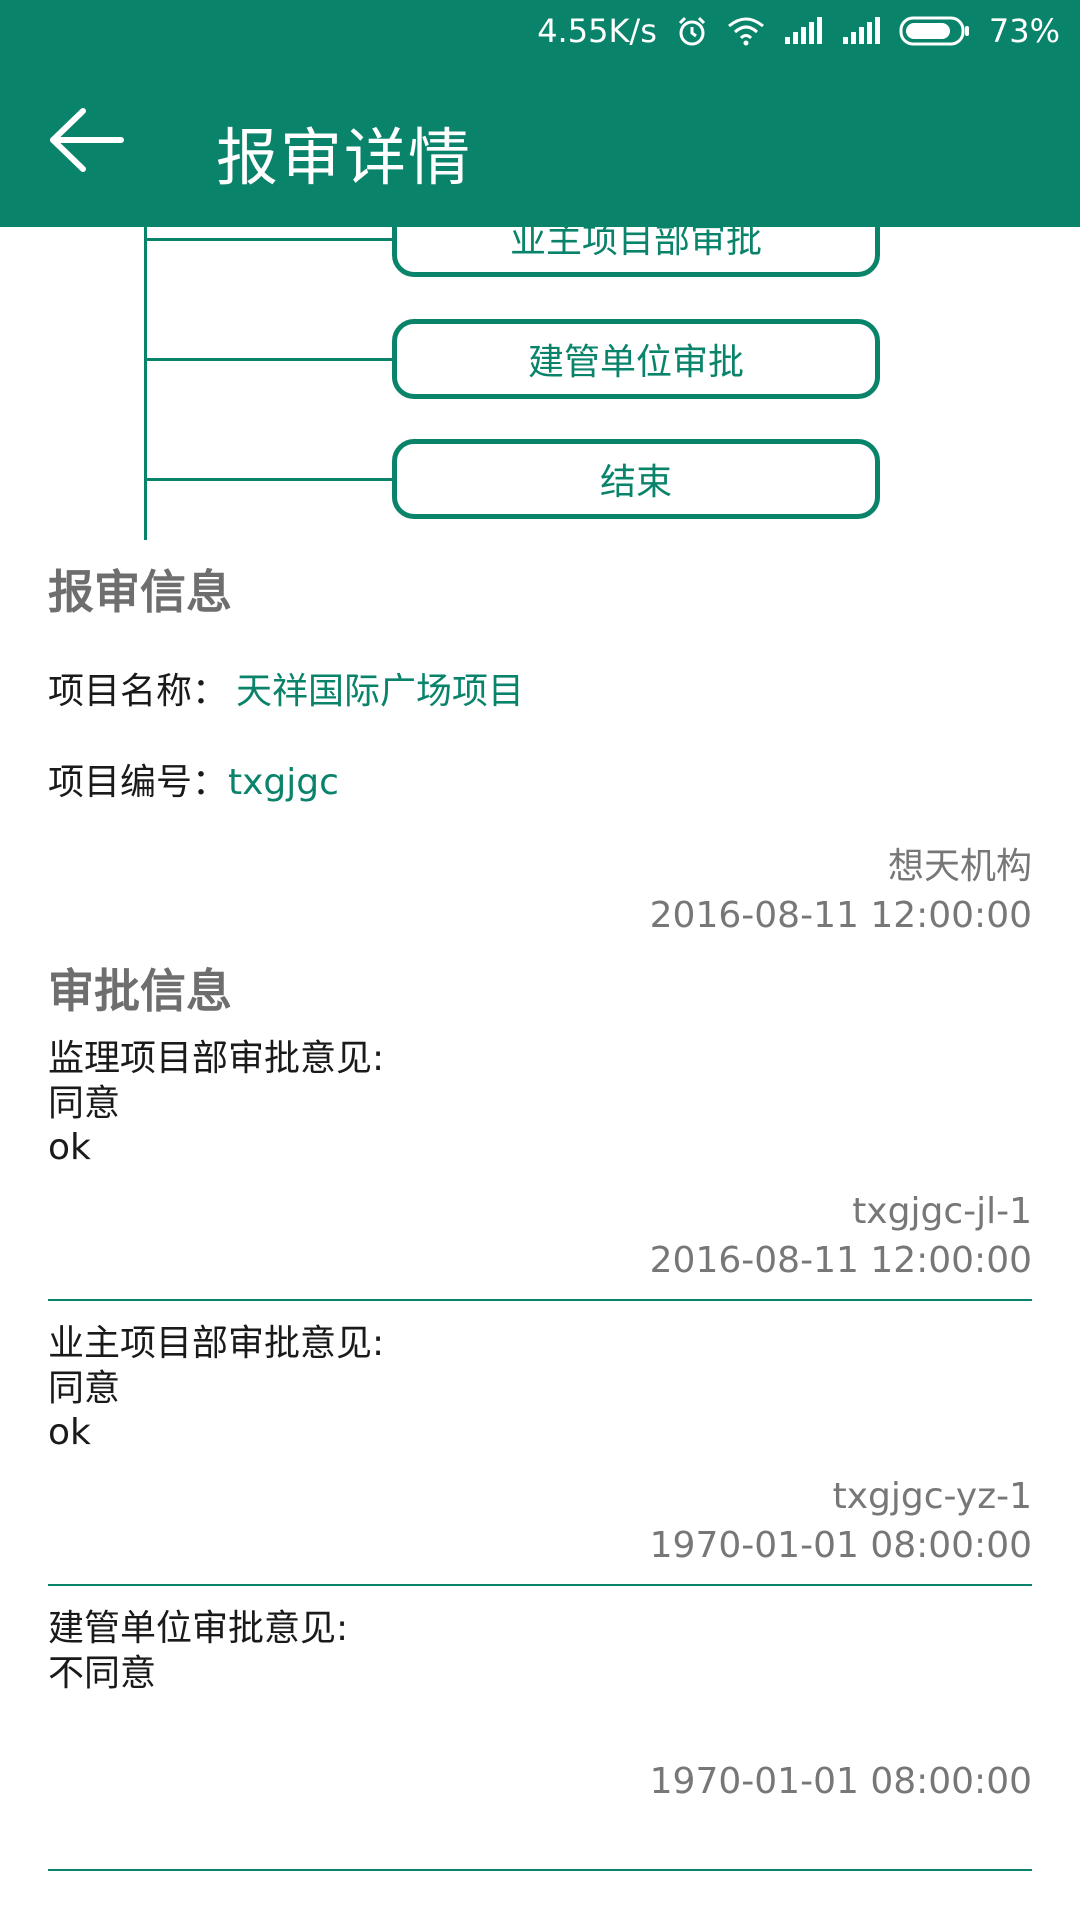  I want to click on approval-label: 监理项目部审批意见:, so click(216, 1058).